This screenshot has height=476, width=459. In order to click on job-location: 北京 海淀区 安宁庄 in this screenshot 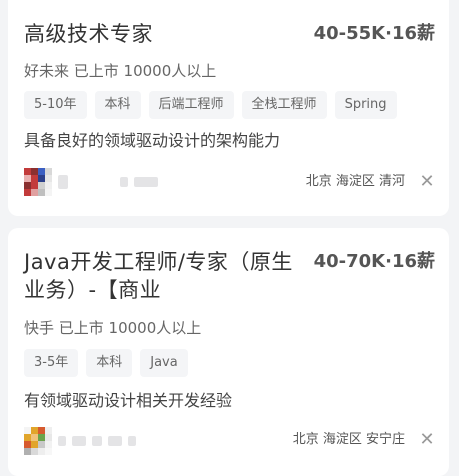, I will do `click(348, 439)`.